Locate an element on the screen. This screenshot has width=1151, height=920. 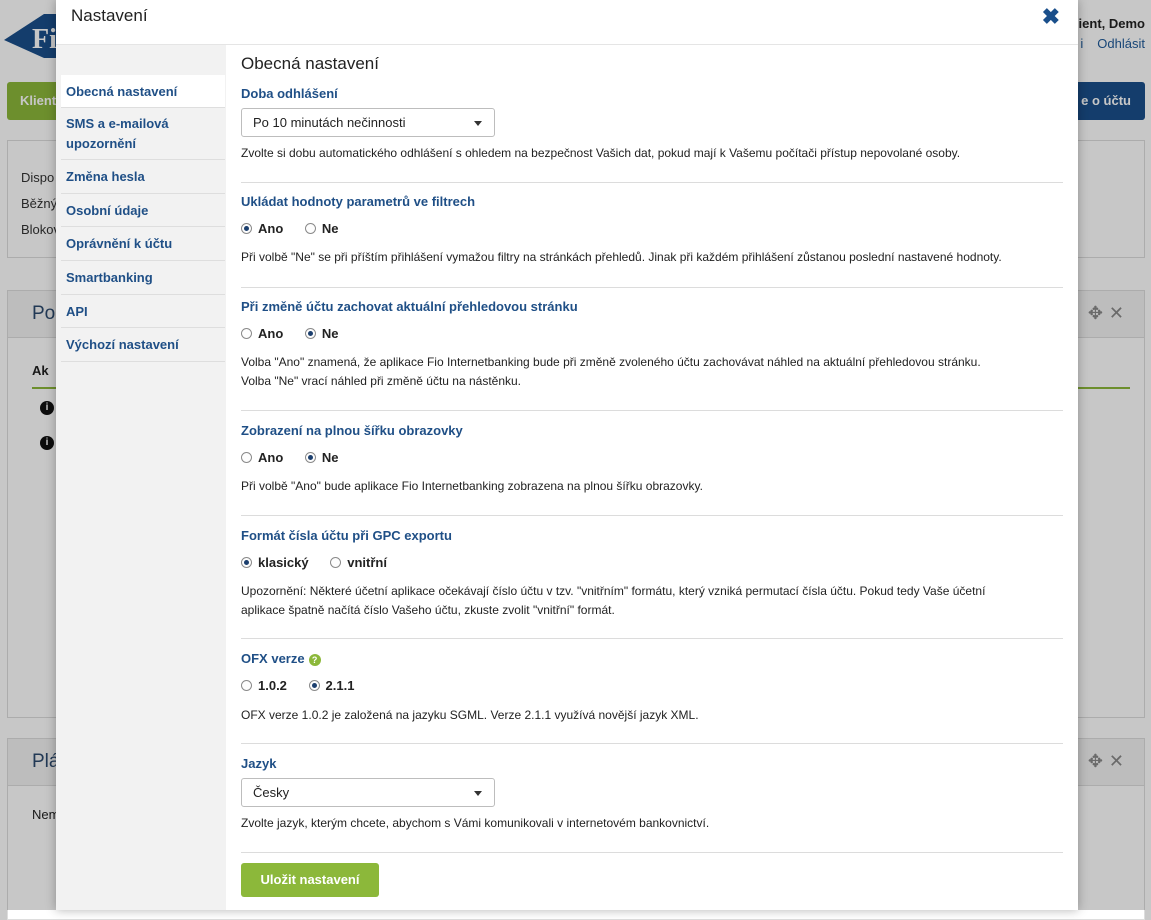
gpc-heading: Formát čísla účtu při GPC exportu is located at coordinates (346, 535).